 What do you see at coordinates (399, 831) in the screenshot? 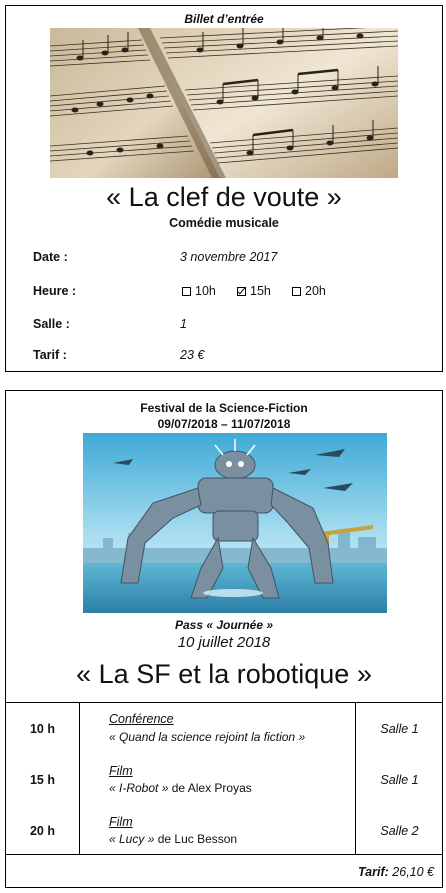
I see `schedule-room: Salle 2` at bounding box center [399, 831].